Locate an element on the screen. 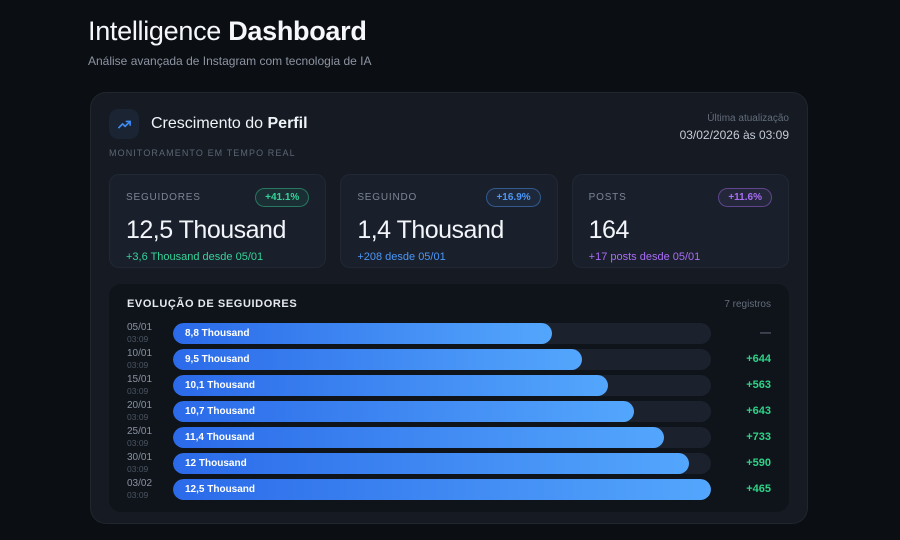  panel-title: Crescimento do Perfil is located at coordinates (229, 124).